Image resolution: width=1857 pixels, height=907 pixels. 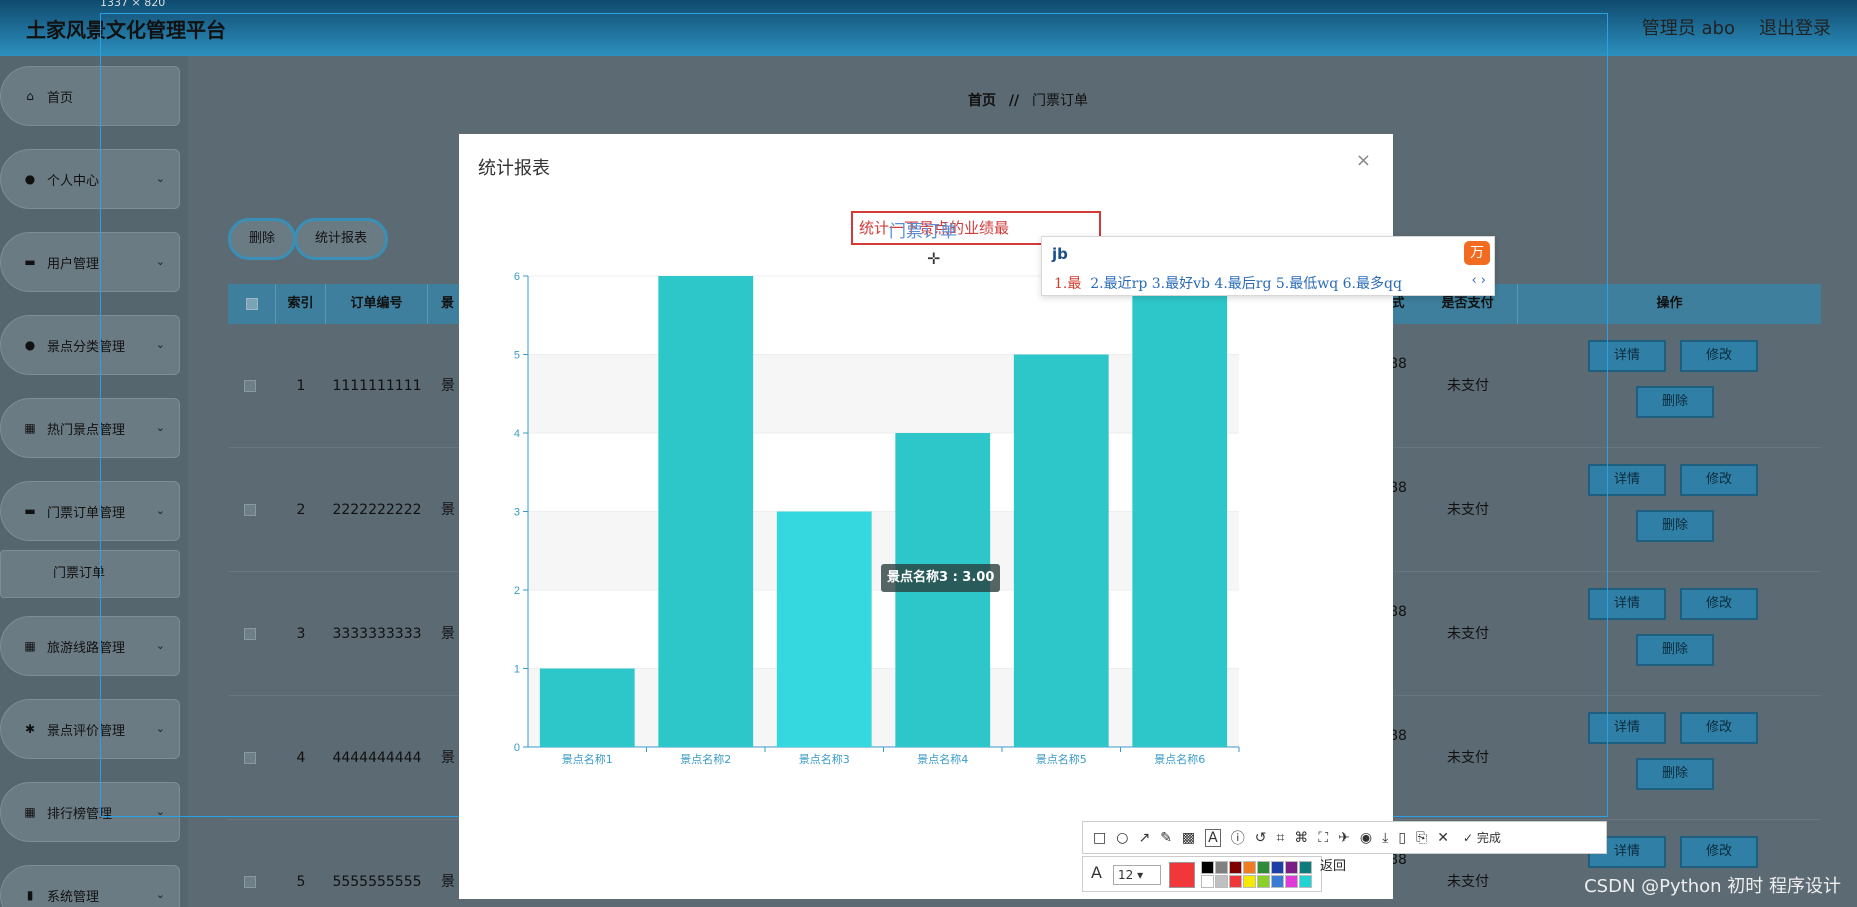 What do you see at coordinates (1736, 27) in the screenshot?
I see `header-right: 管理员 abo 退出登录` at bounding box center [1736, 27].